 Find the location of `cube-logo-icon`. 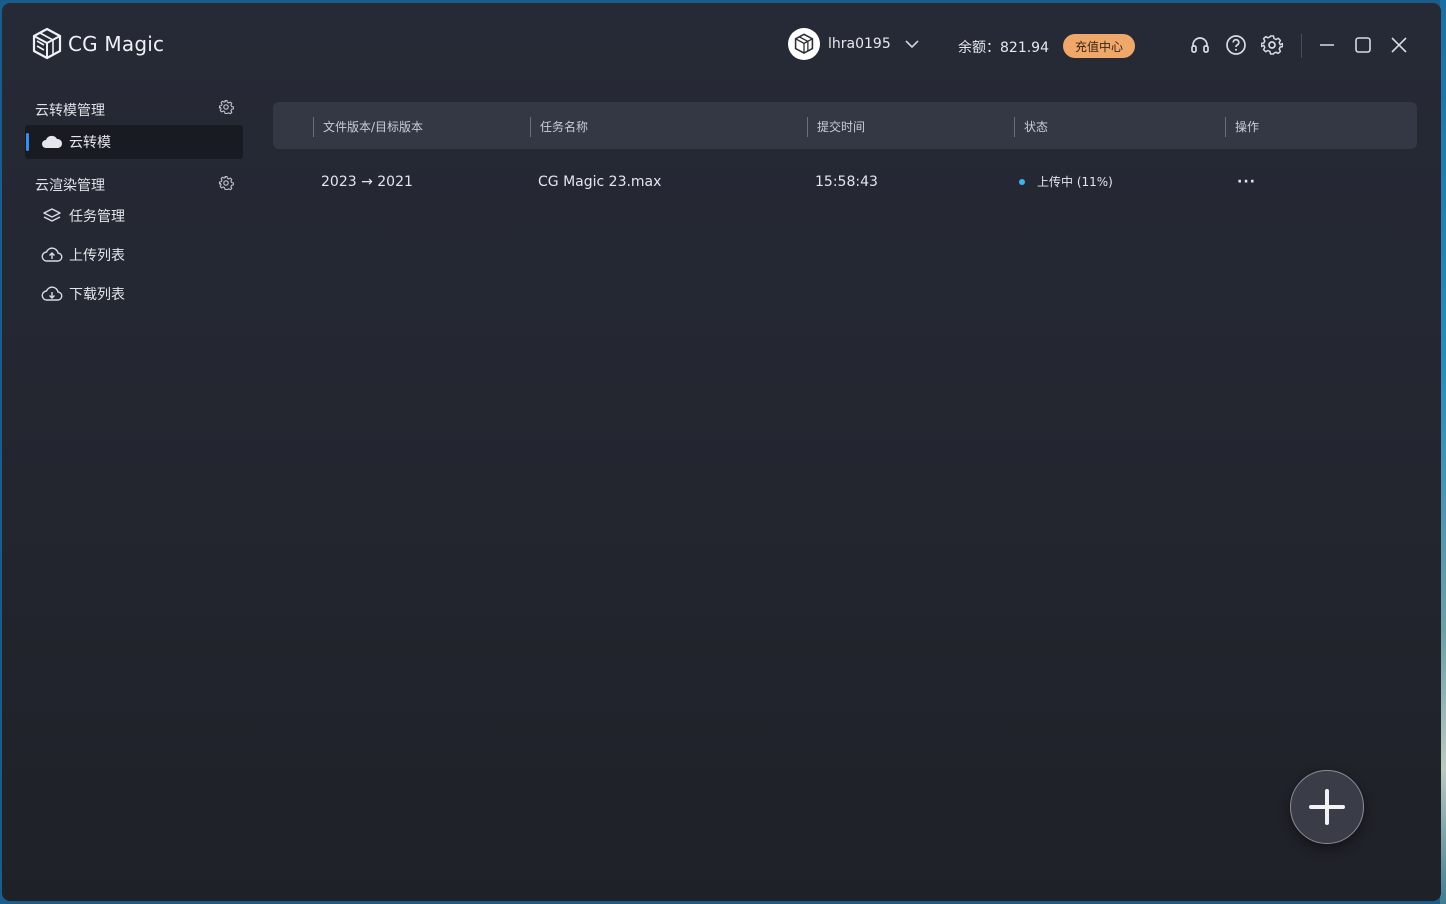

cube-logo-icon is located at coordinates (47, 43).